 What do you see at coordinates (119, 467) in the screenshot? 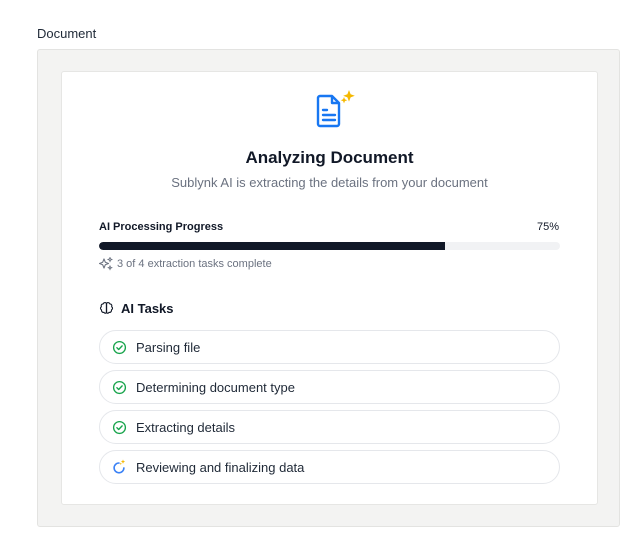
I see `spinner-sparkle-icon` at bounding box center [119, 467].